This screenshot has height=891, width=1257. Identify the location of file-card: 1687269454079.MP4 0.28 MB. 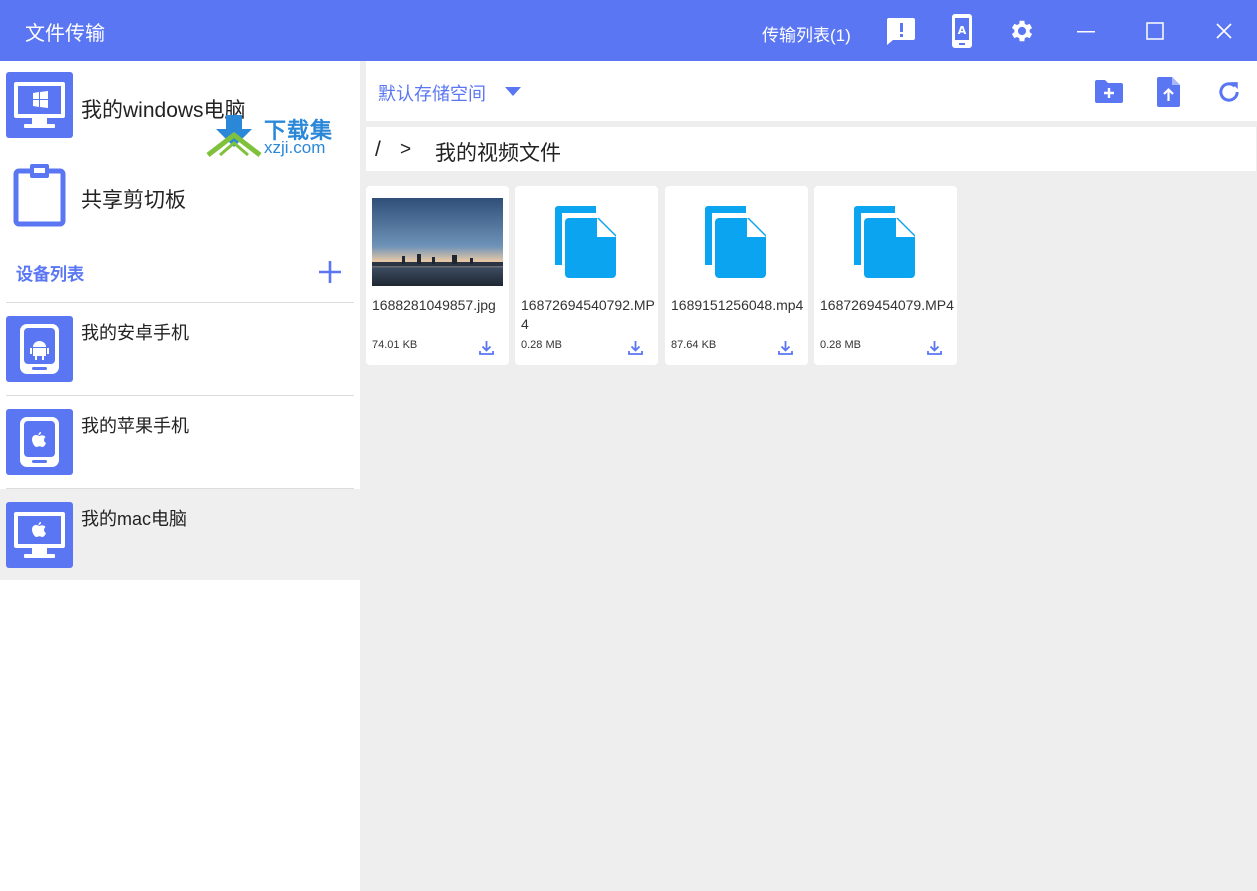
(885, 275).